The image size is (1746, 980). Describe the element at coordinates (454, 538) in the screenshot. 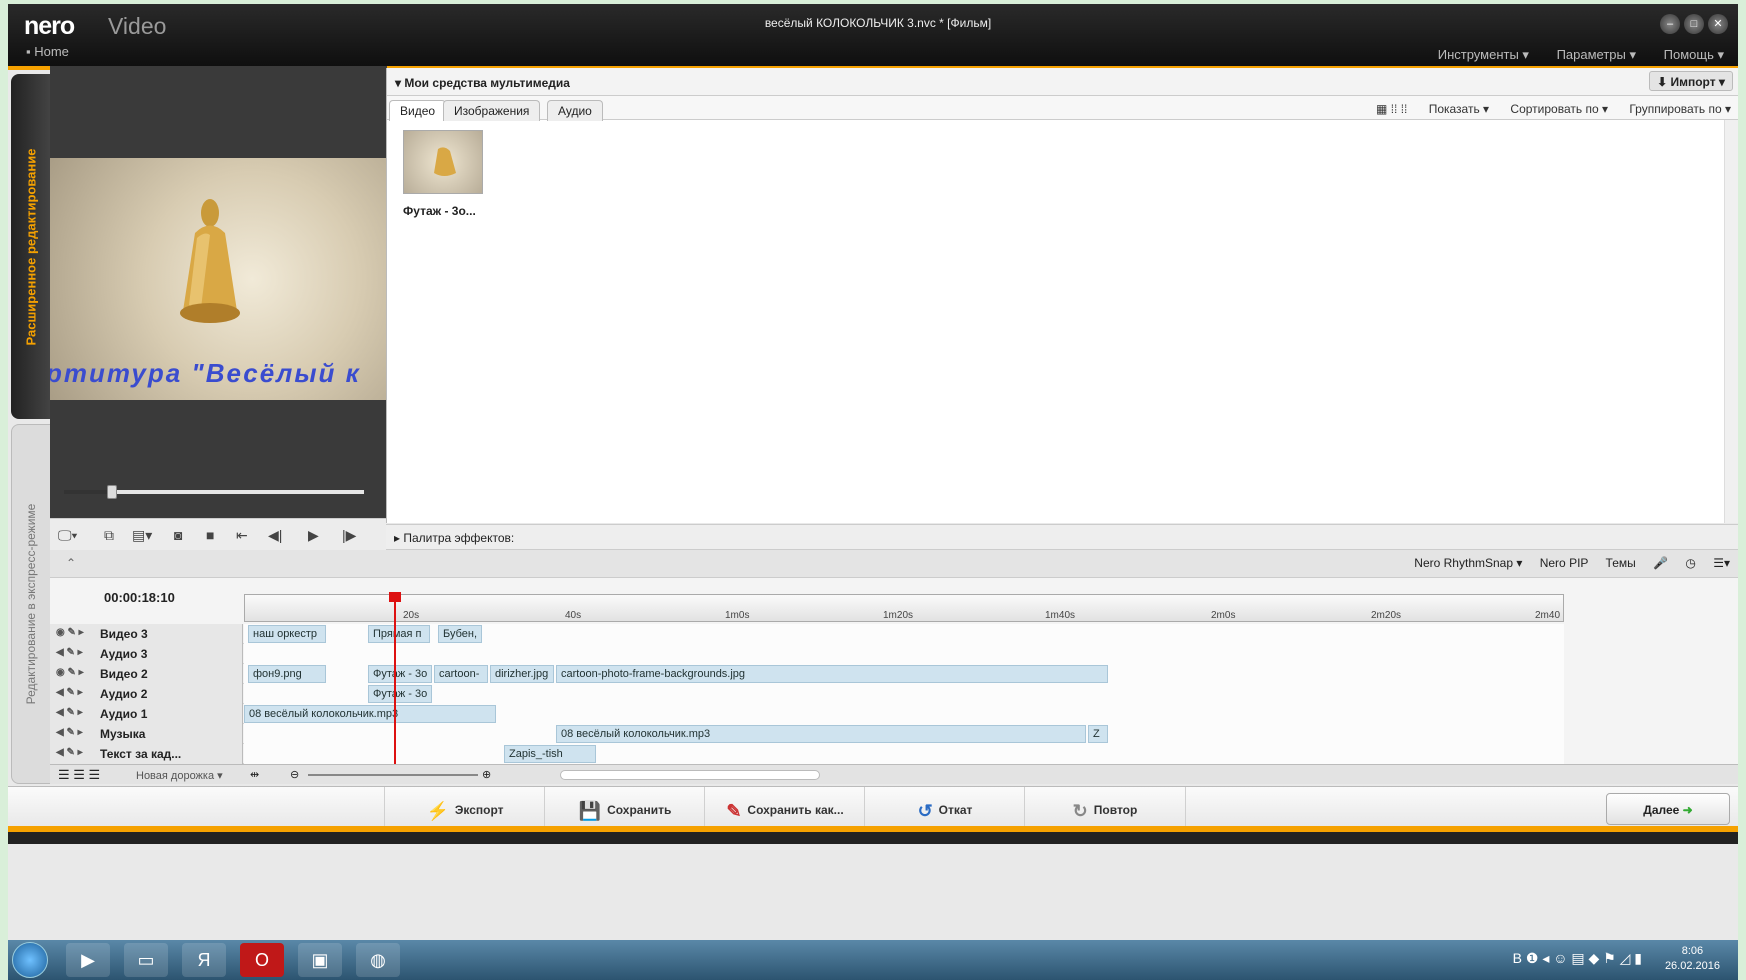

I see `effects-palette-label: ▸ Палитра эффектов:` at that location.